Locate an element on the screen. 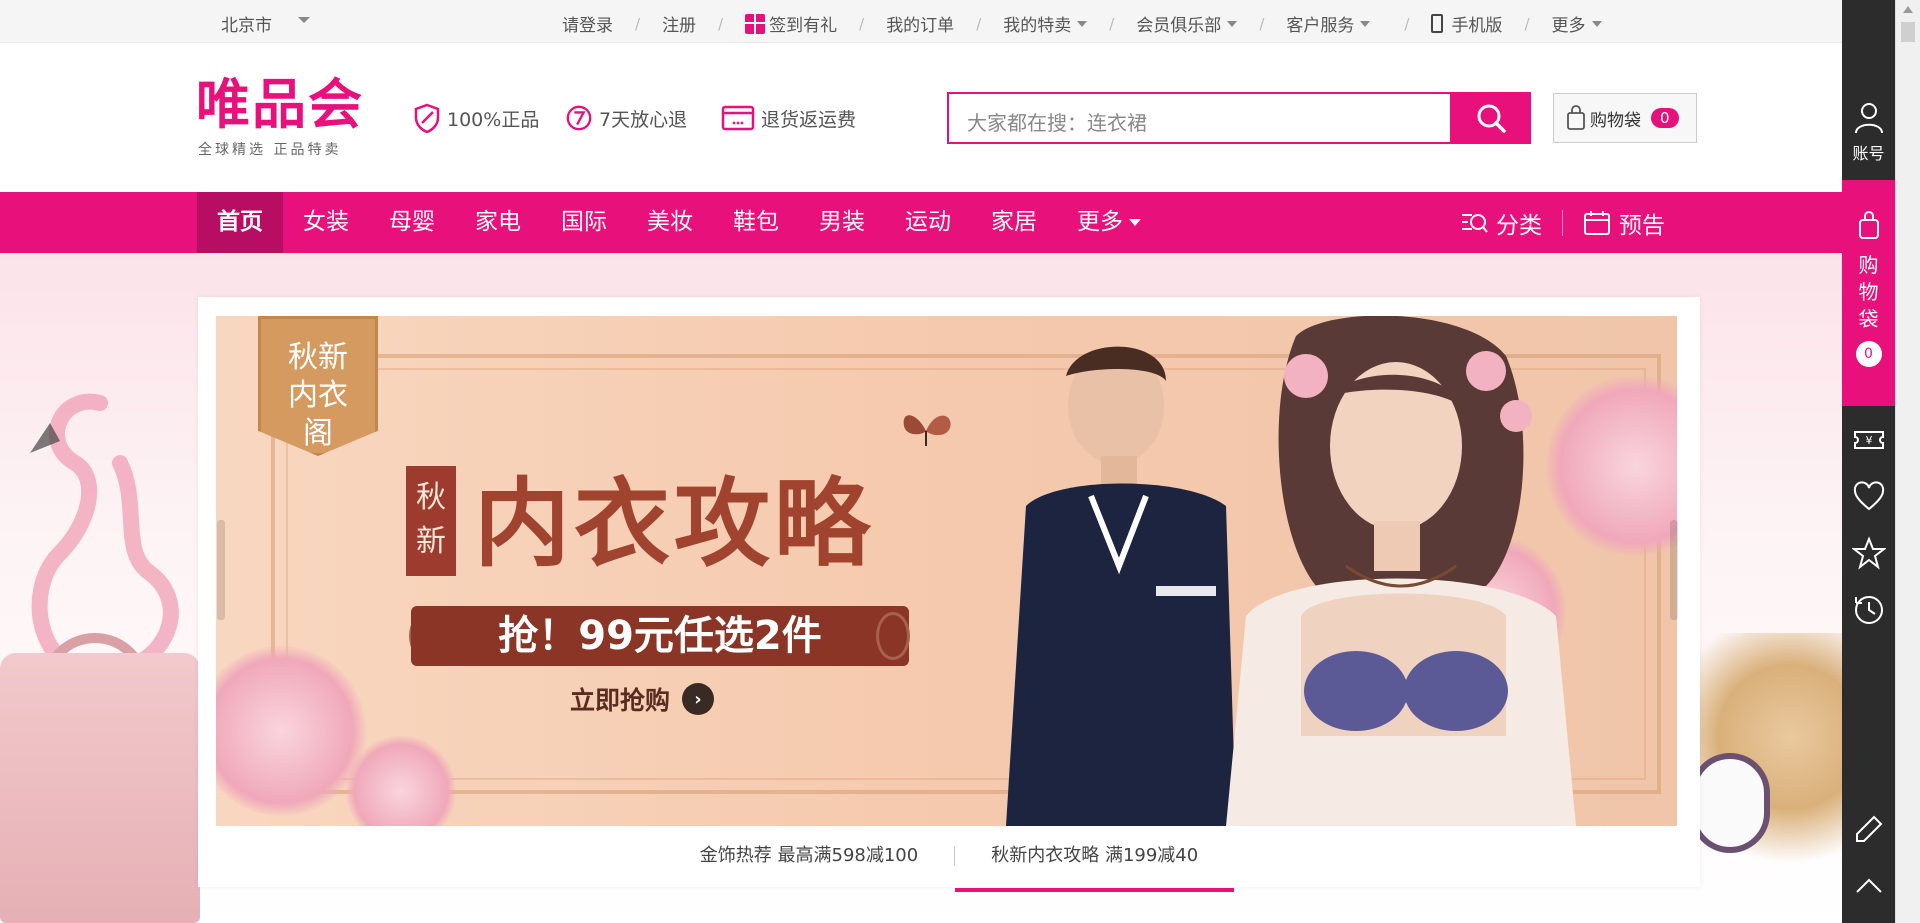  nav-item-more: 更多 is located at coordinates (1109, 222).